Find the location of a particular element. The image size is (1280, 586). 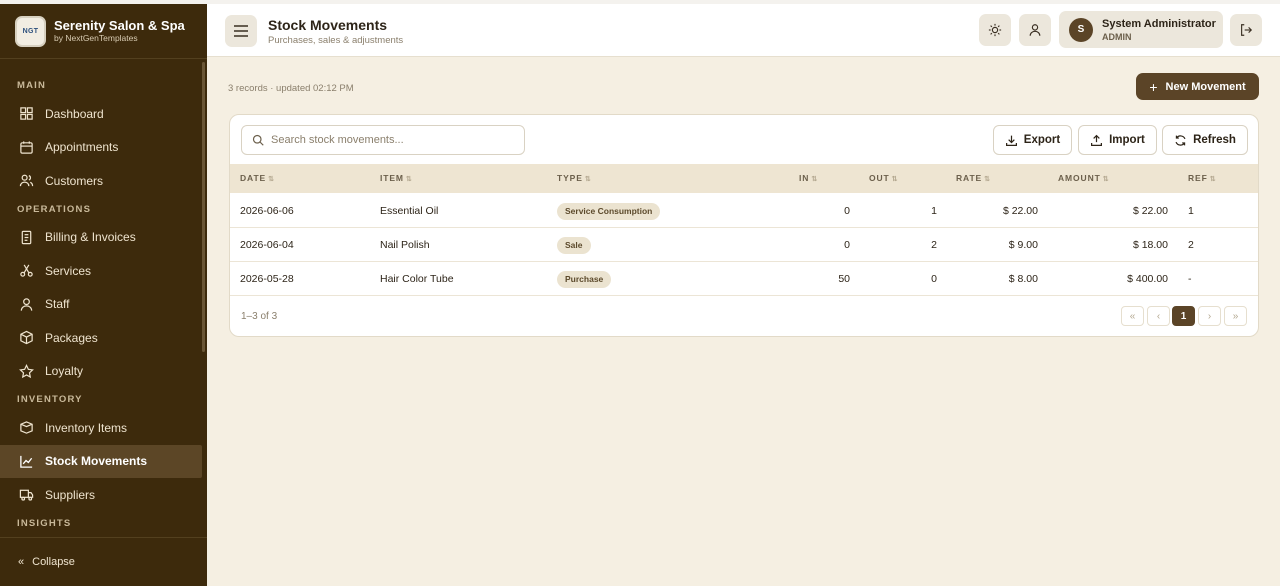

collapse-button: « Collapse is located at coordinates (103, 561).